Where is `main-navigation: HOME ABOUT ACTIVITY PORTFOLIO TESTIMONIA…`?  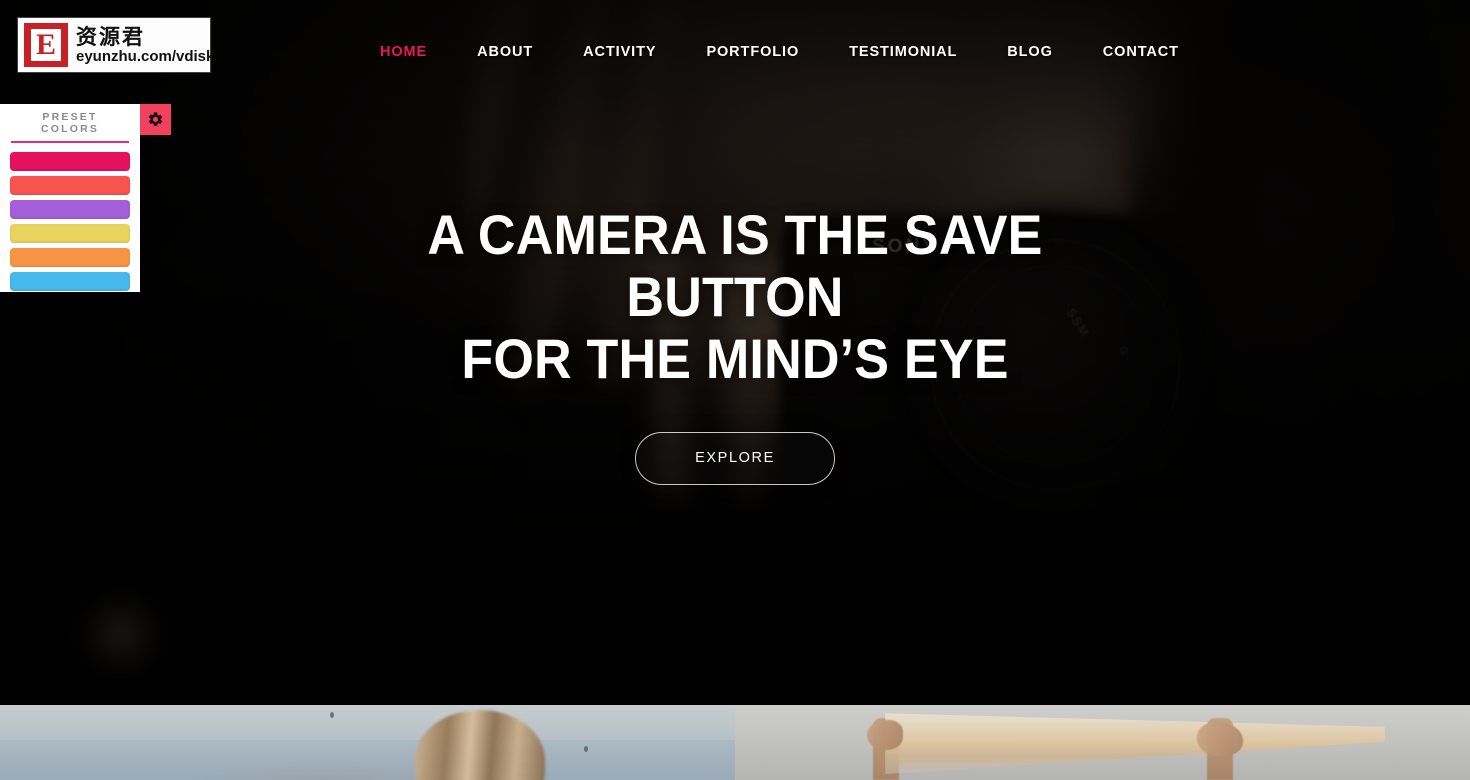
main-navigation: HOME ABOUT ACTIVITY PORTFOLIO TESTIMONIA… is located at coordinates (779, 52).